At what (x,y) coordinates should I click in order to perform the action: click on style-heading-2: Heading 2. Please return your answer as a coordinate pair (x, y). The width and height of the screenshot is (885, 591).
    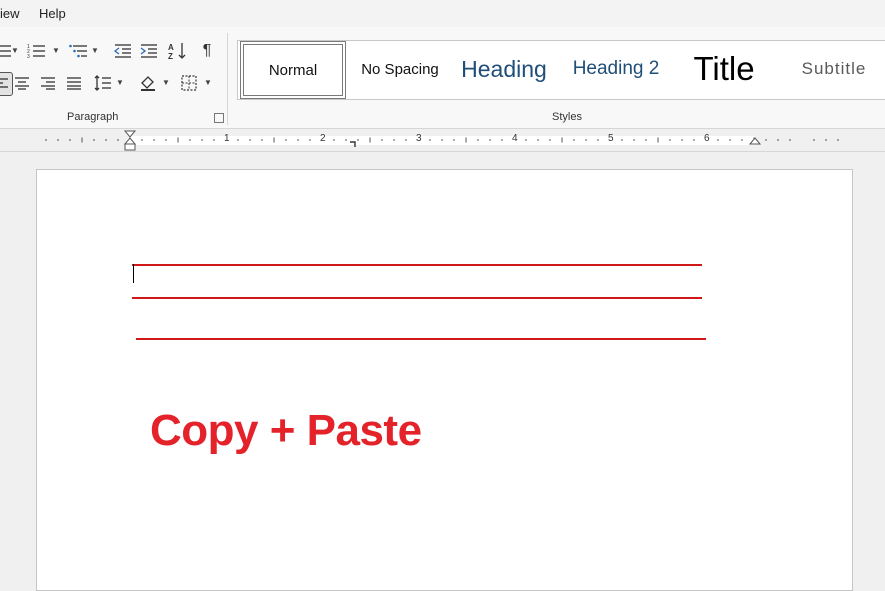
    Looking at the image, I should click on (616, 69).